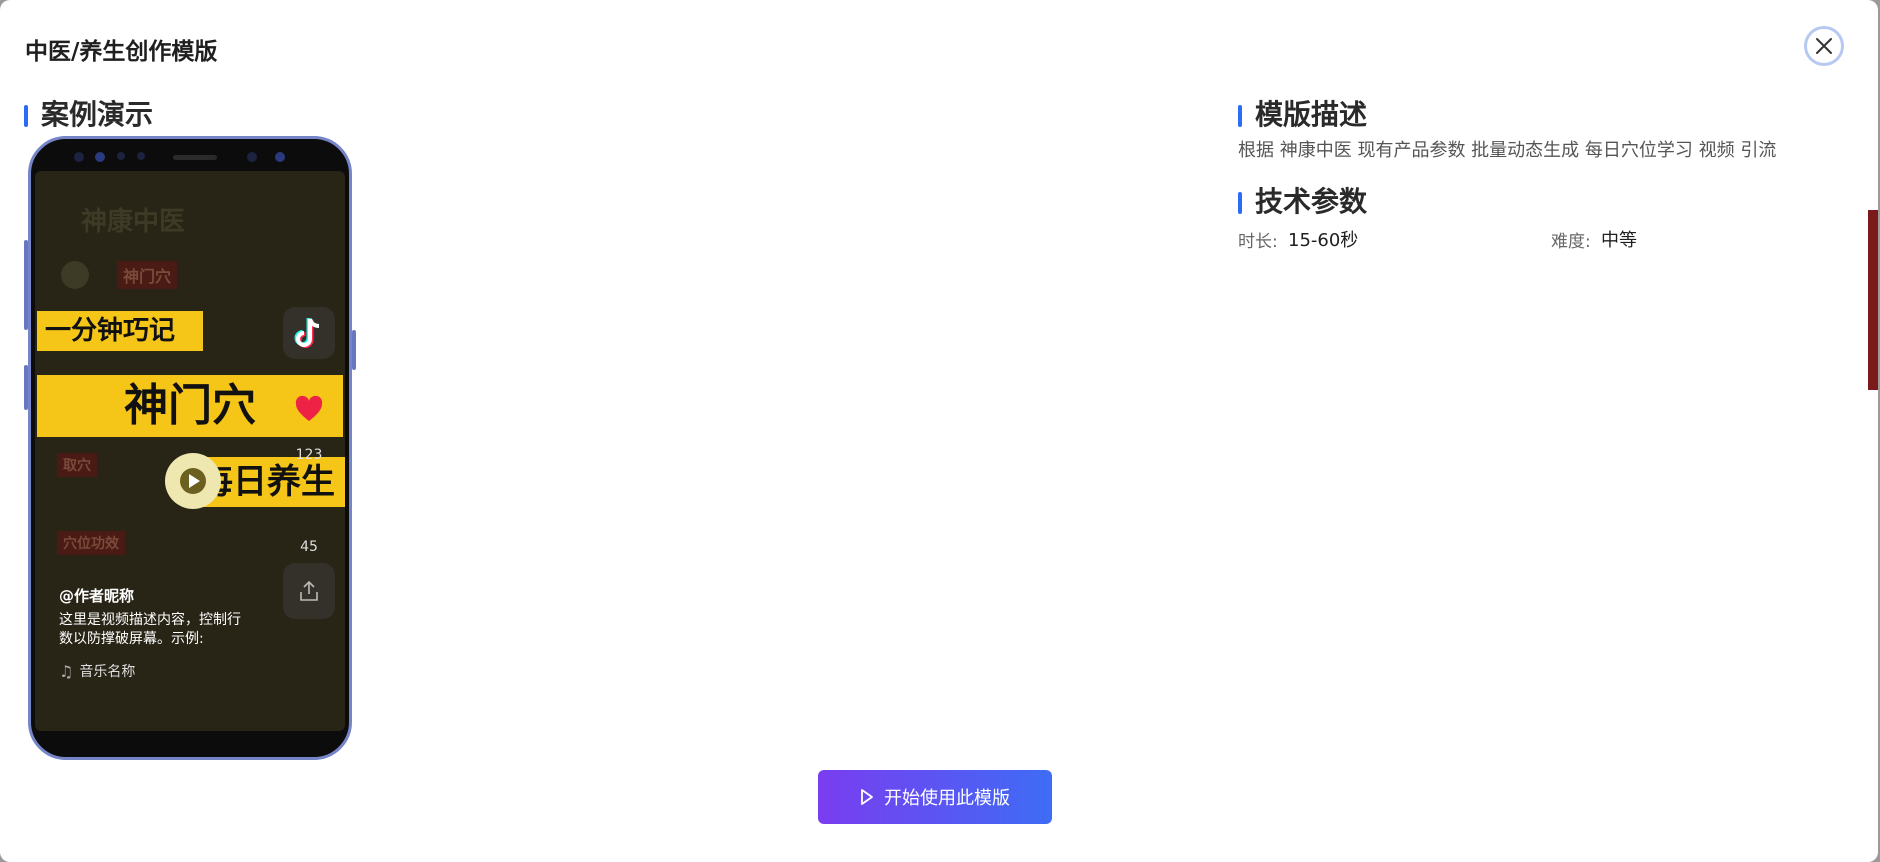  I want to click on start-button-label: 开始使用此模版, so click(947, 798).